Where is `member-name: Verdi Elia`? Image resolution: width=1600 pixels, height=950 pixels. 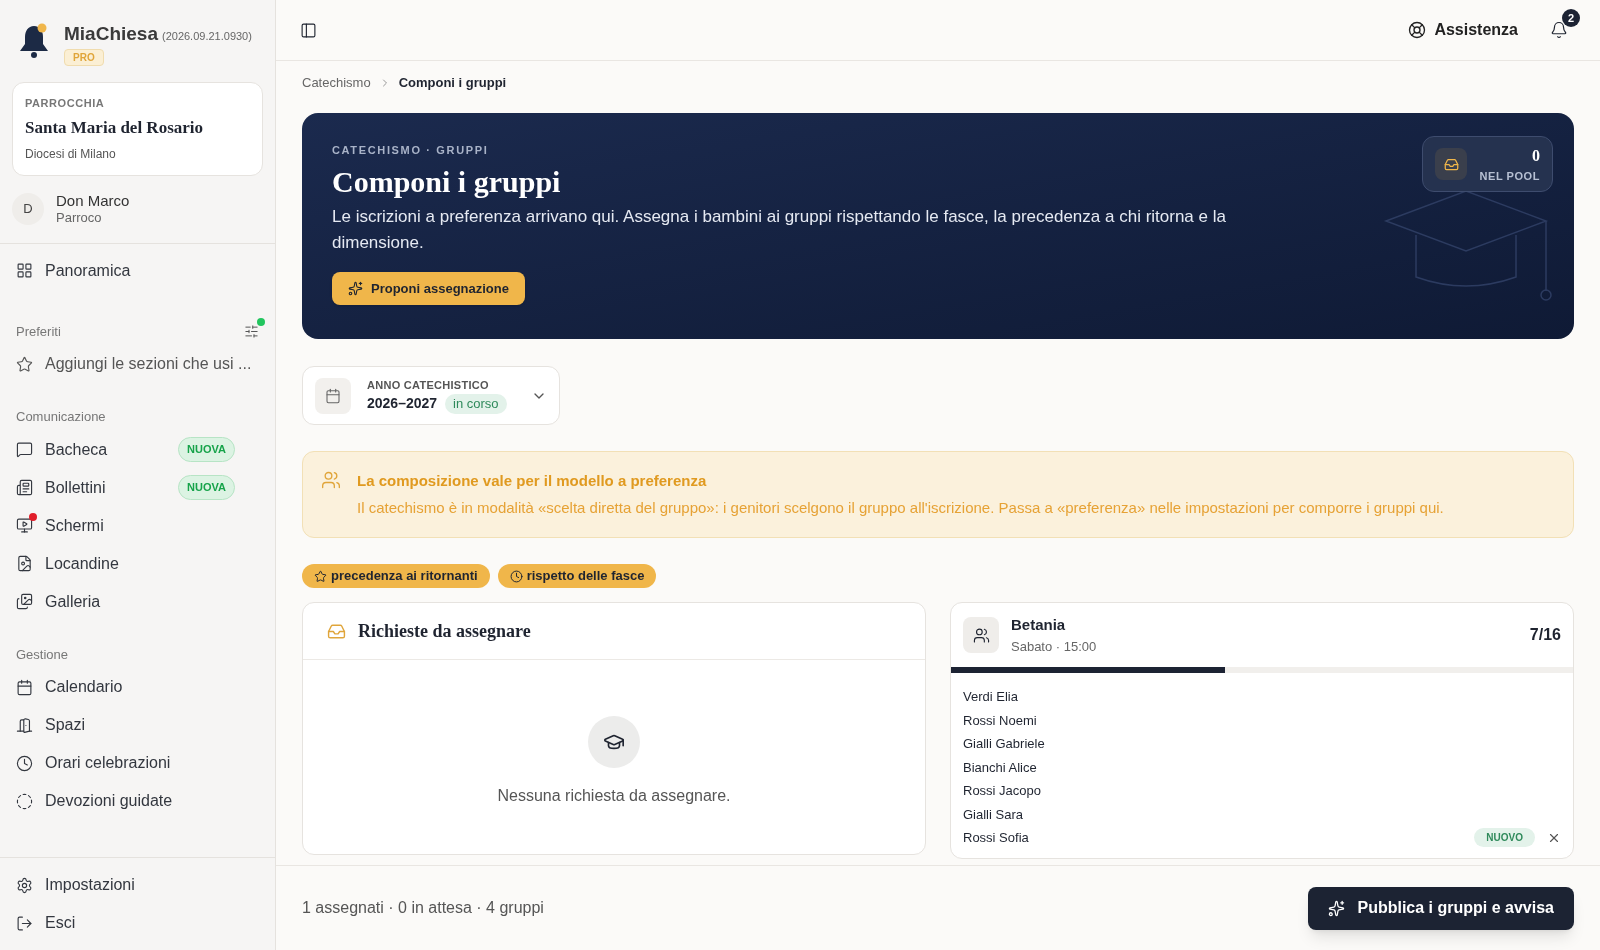
member-name: Verdi Elia is located at coordinates (991, 697).